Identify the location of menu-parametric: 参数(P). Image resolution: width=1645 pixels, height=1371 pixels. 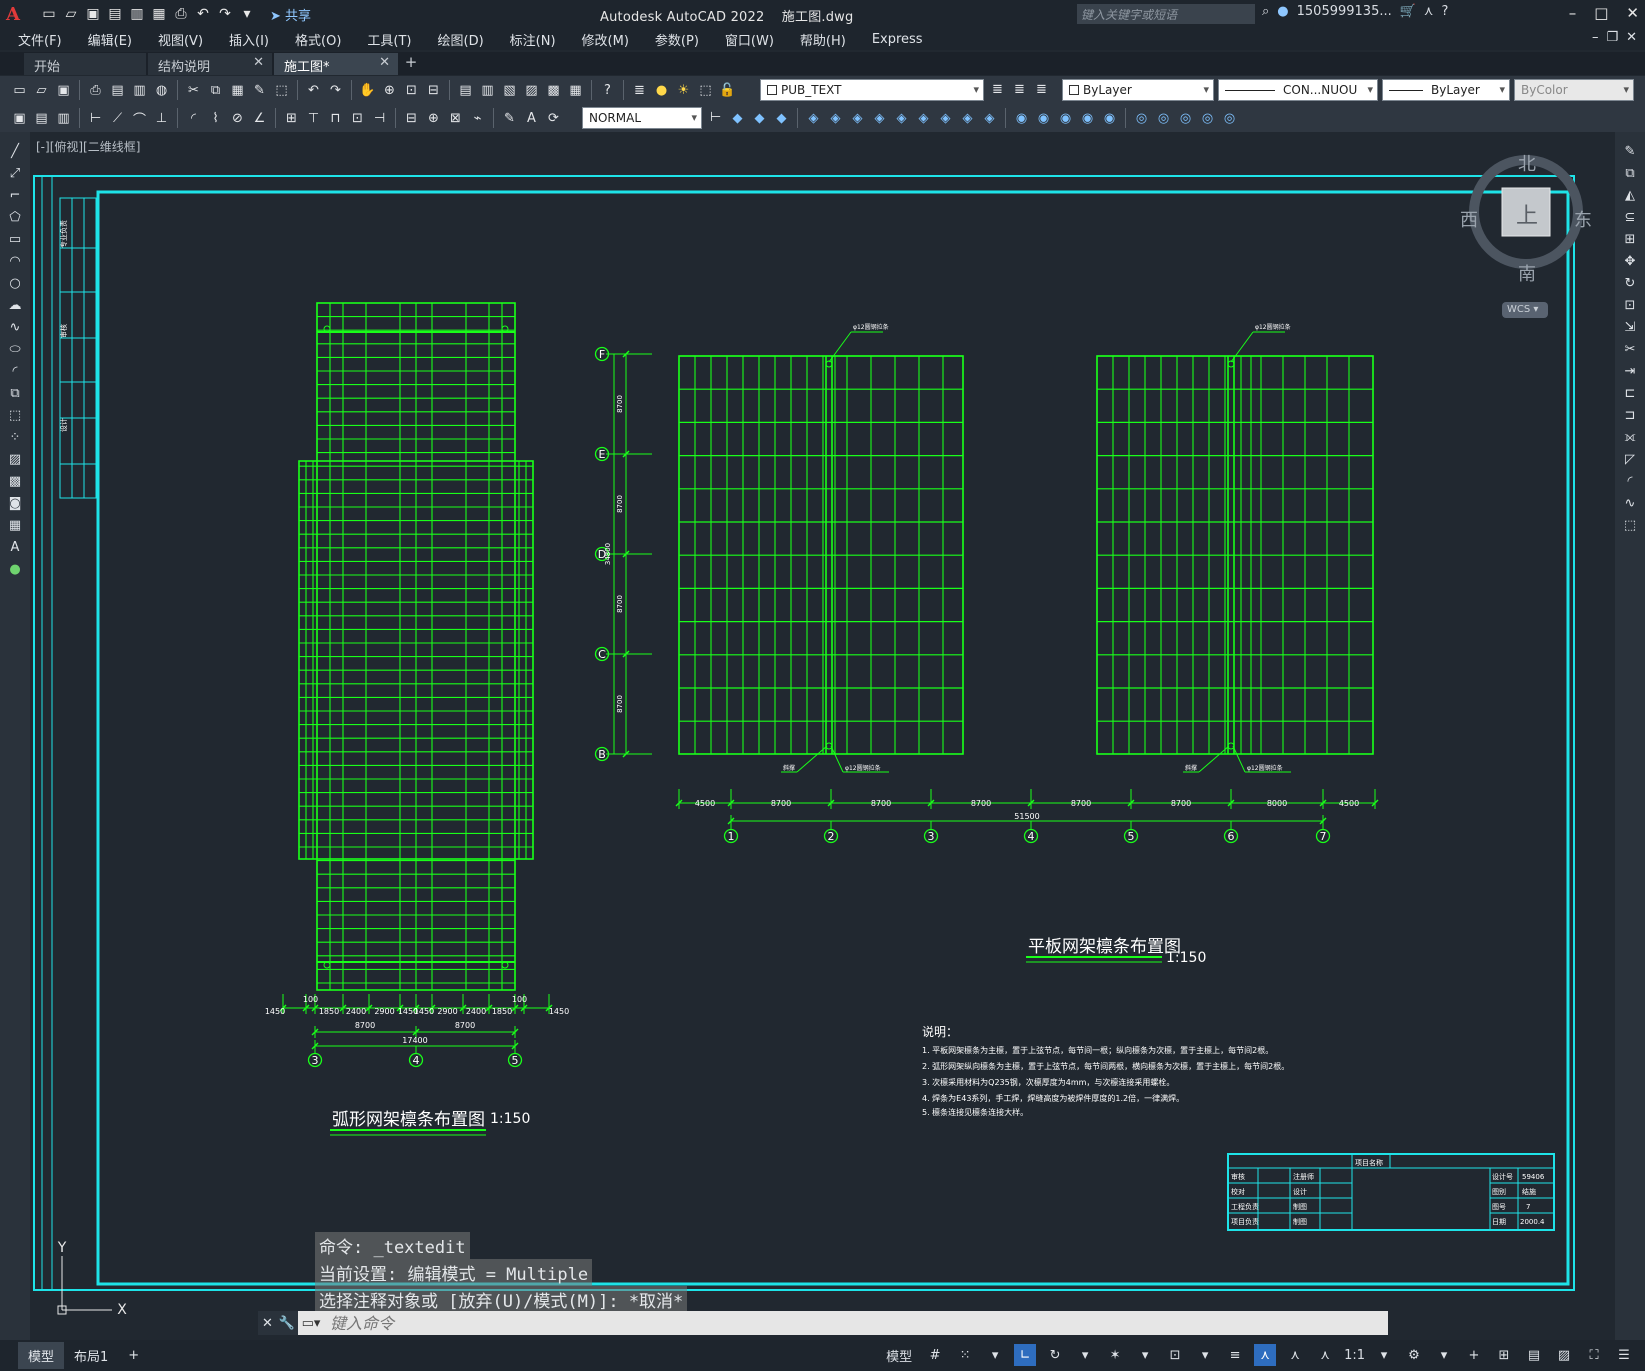
(677, 39).